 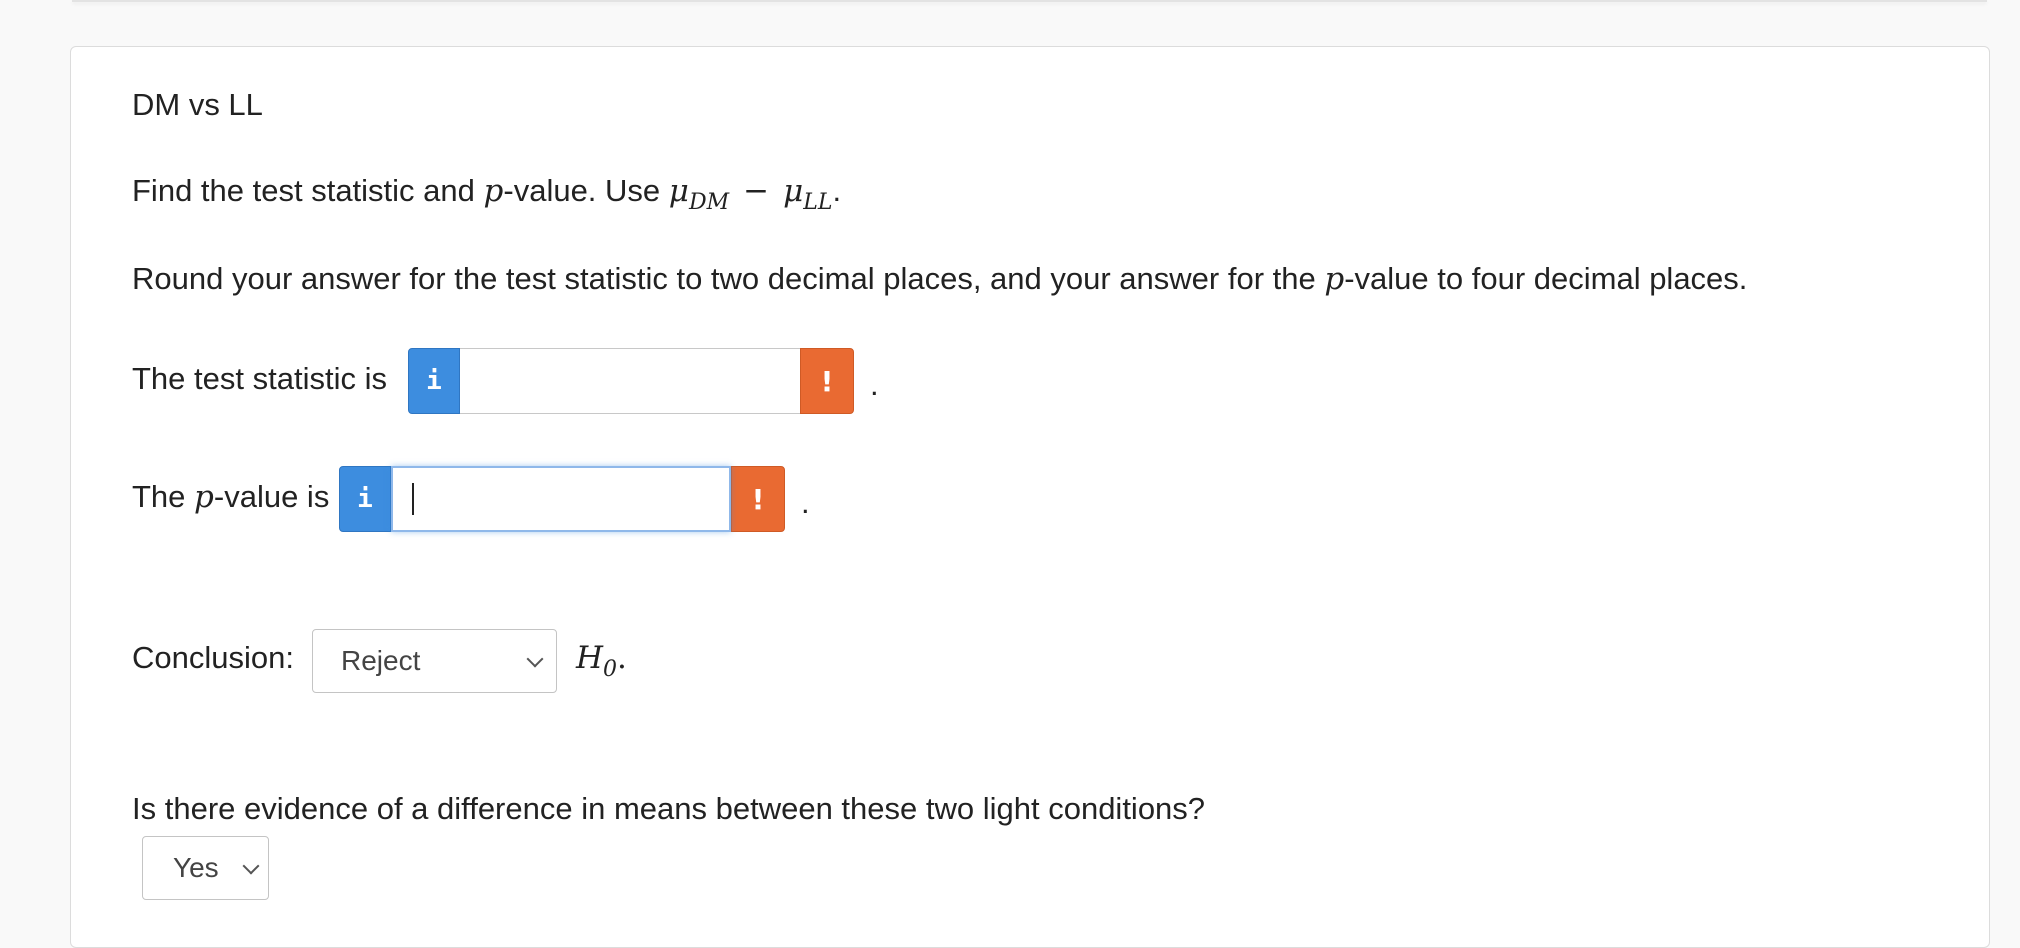 I want to click on question-title: DM vs LL, so click(x=197, y=104).